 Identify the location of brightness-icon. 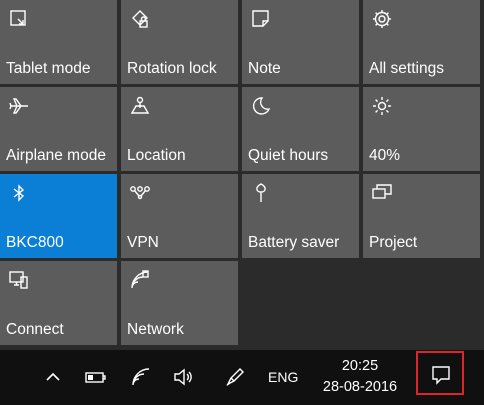
(382, 106).